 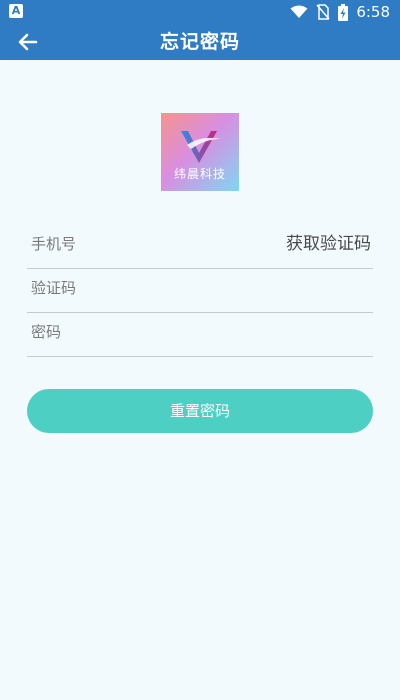 I want to click on status-time: 6:58, so click(x=373, y=12).